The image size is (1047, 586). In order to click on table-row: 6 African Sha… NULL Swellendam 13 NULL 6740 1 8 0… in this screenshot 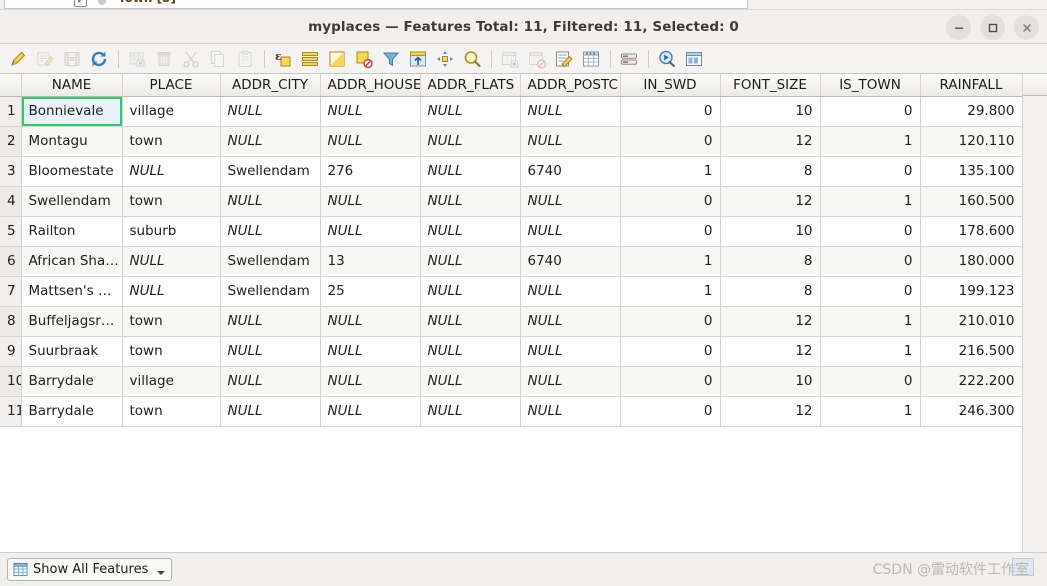, I will do `click(511, 261)`.